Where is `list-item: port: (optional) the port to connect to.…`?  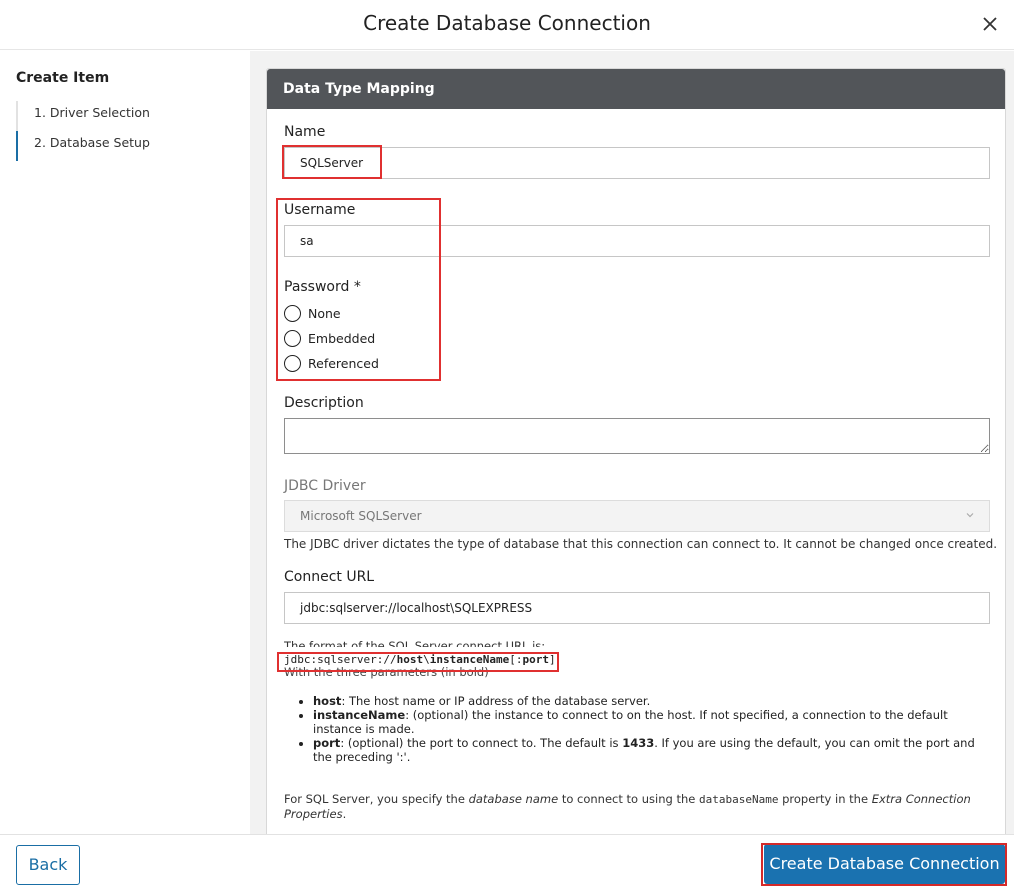 list-item: port: (optional) the port to connect to.… is located at coordinates (655, 750).